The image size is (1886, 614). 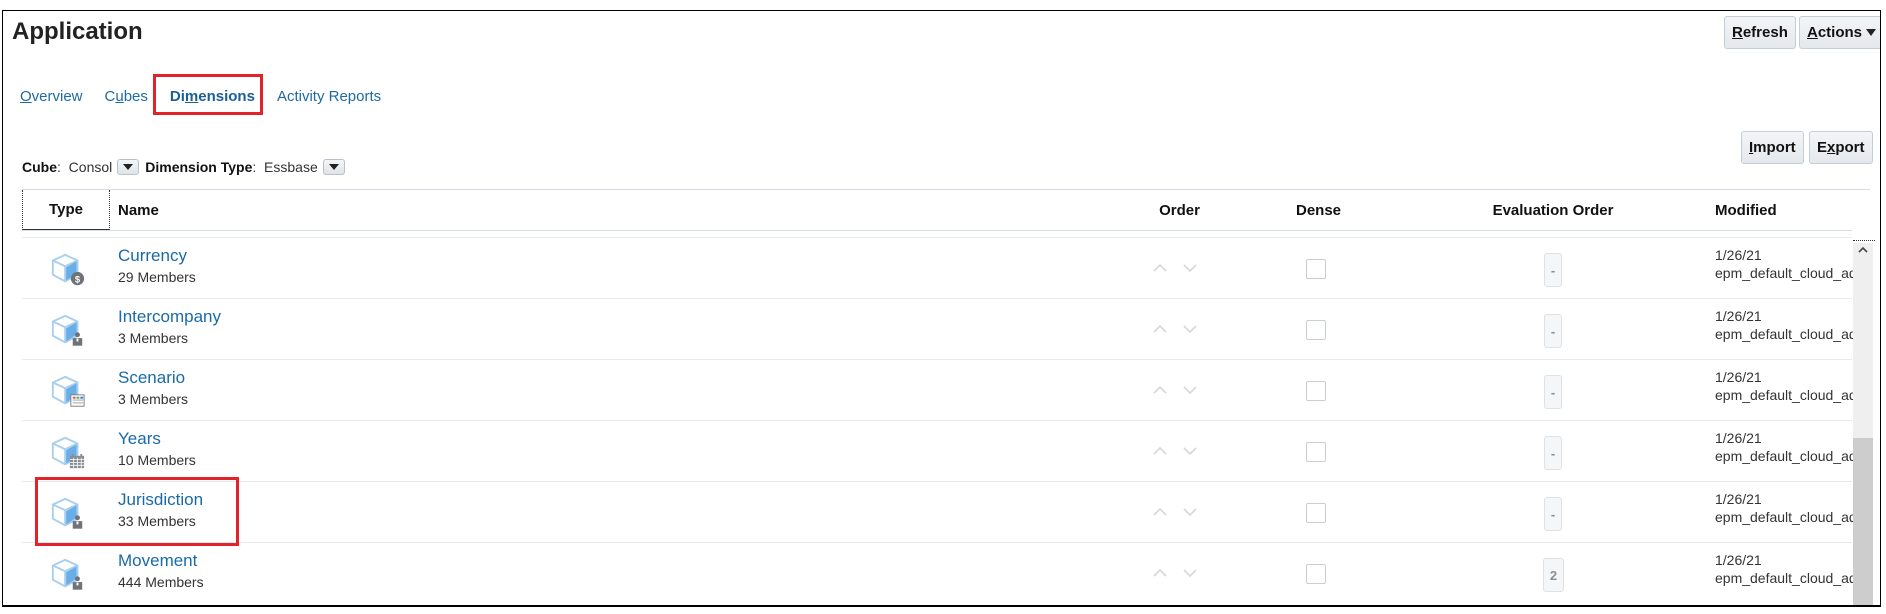 What do you see at coordinates (1822, 147) in the screenshot?
I see `export-label-pre: E` at bounding box center [1822, 147].